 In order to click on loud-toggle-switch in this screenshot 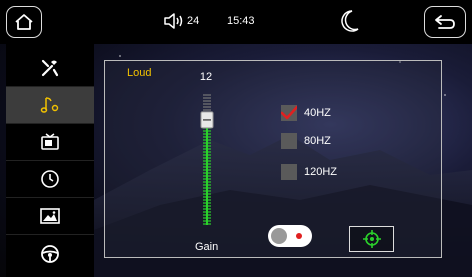, I will do `click(290, 236)`.